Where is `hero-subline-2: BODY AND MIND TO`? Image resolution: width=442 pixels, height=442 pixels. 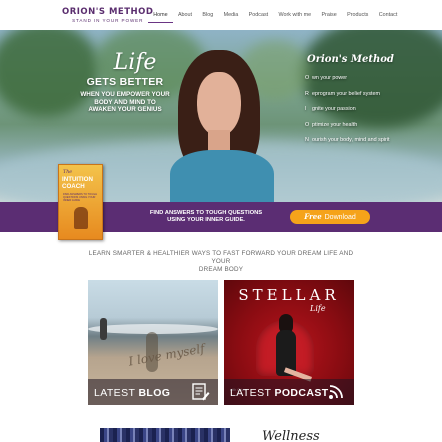
hero-subline-2: BODY AND MIND TO is located at coordinates (125, 102).